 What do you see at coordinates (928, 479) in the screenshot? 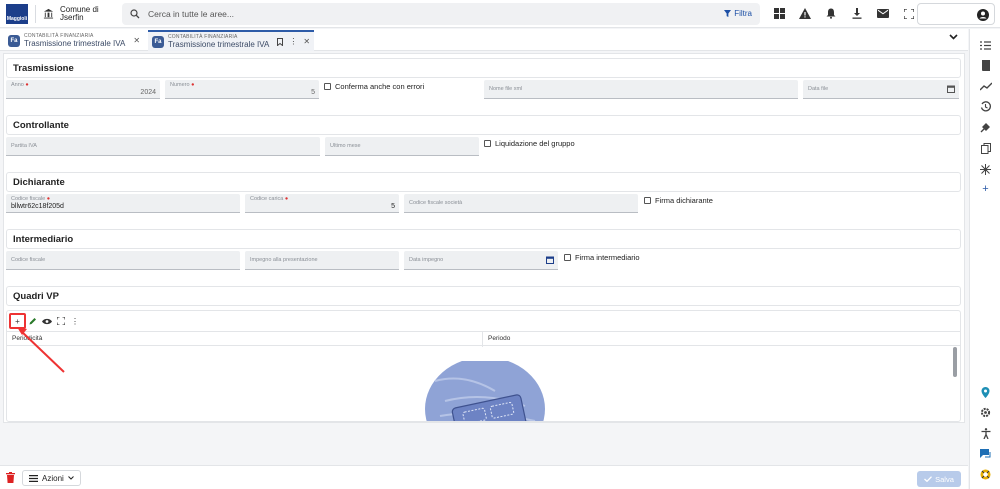
I see `check-icon` at bounding box center [928, 479].